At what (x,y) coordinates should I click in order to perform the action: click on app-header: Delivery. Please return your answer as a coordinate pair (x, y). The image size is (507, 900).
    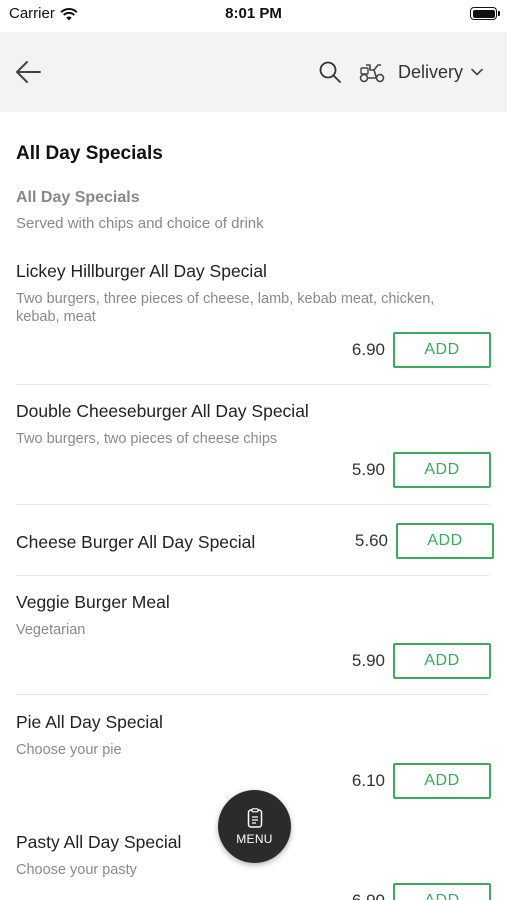
    Looking at the image, I should click on (253, 72).